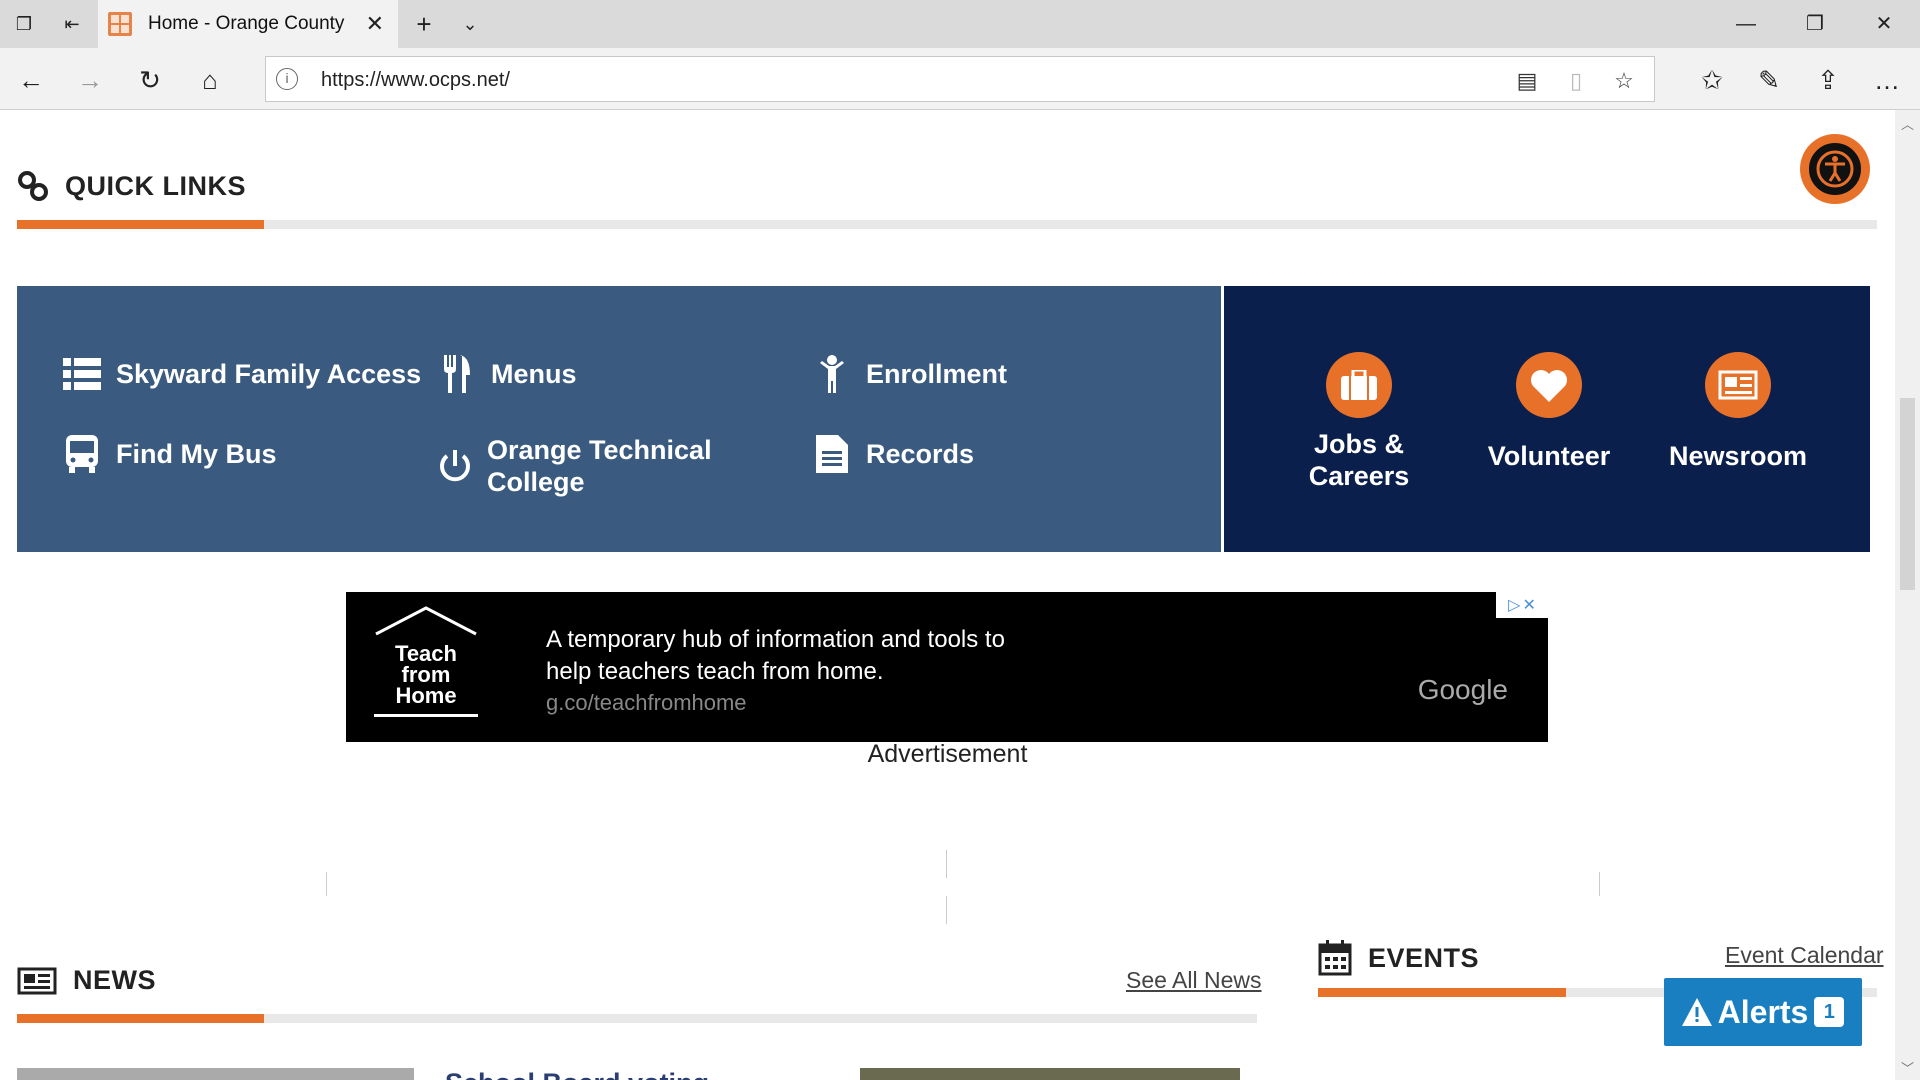  I want to click on close-window-icon: ✕, so click(1884, 24).